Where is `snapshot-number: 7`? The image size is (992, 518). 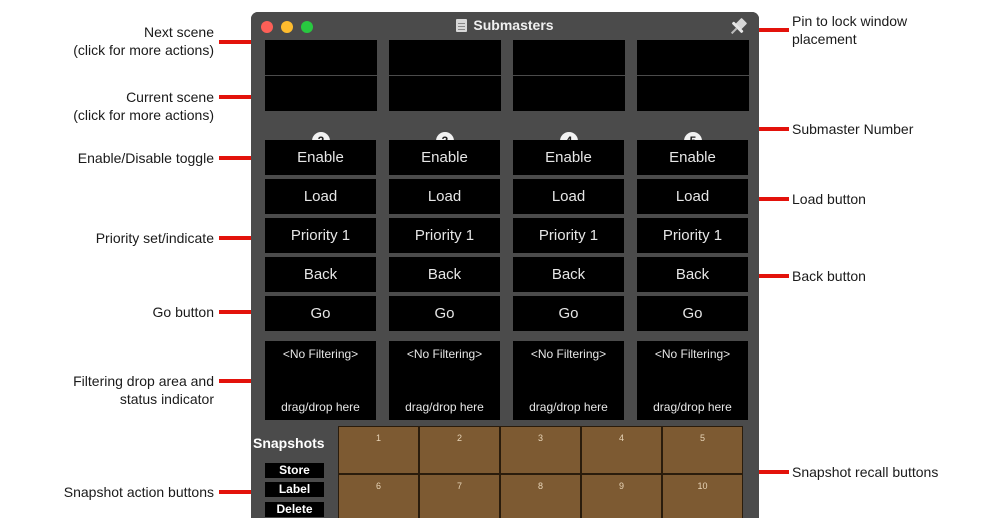
snapshot-number: 7 is located at coordinates (459, 486).